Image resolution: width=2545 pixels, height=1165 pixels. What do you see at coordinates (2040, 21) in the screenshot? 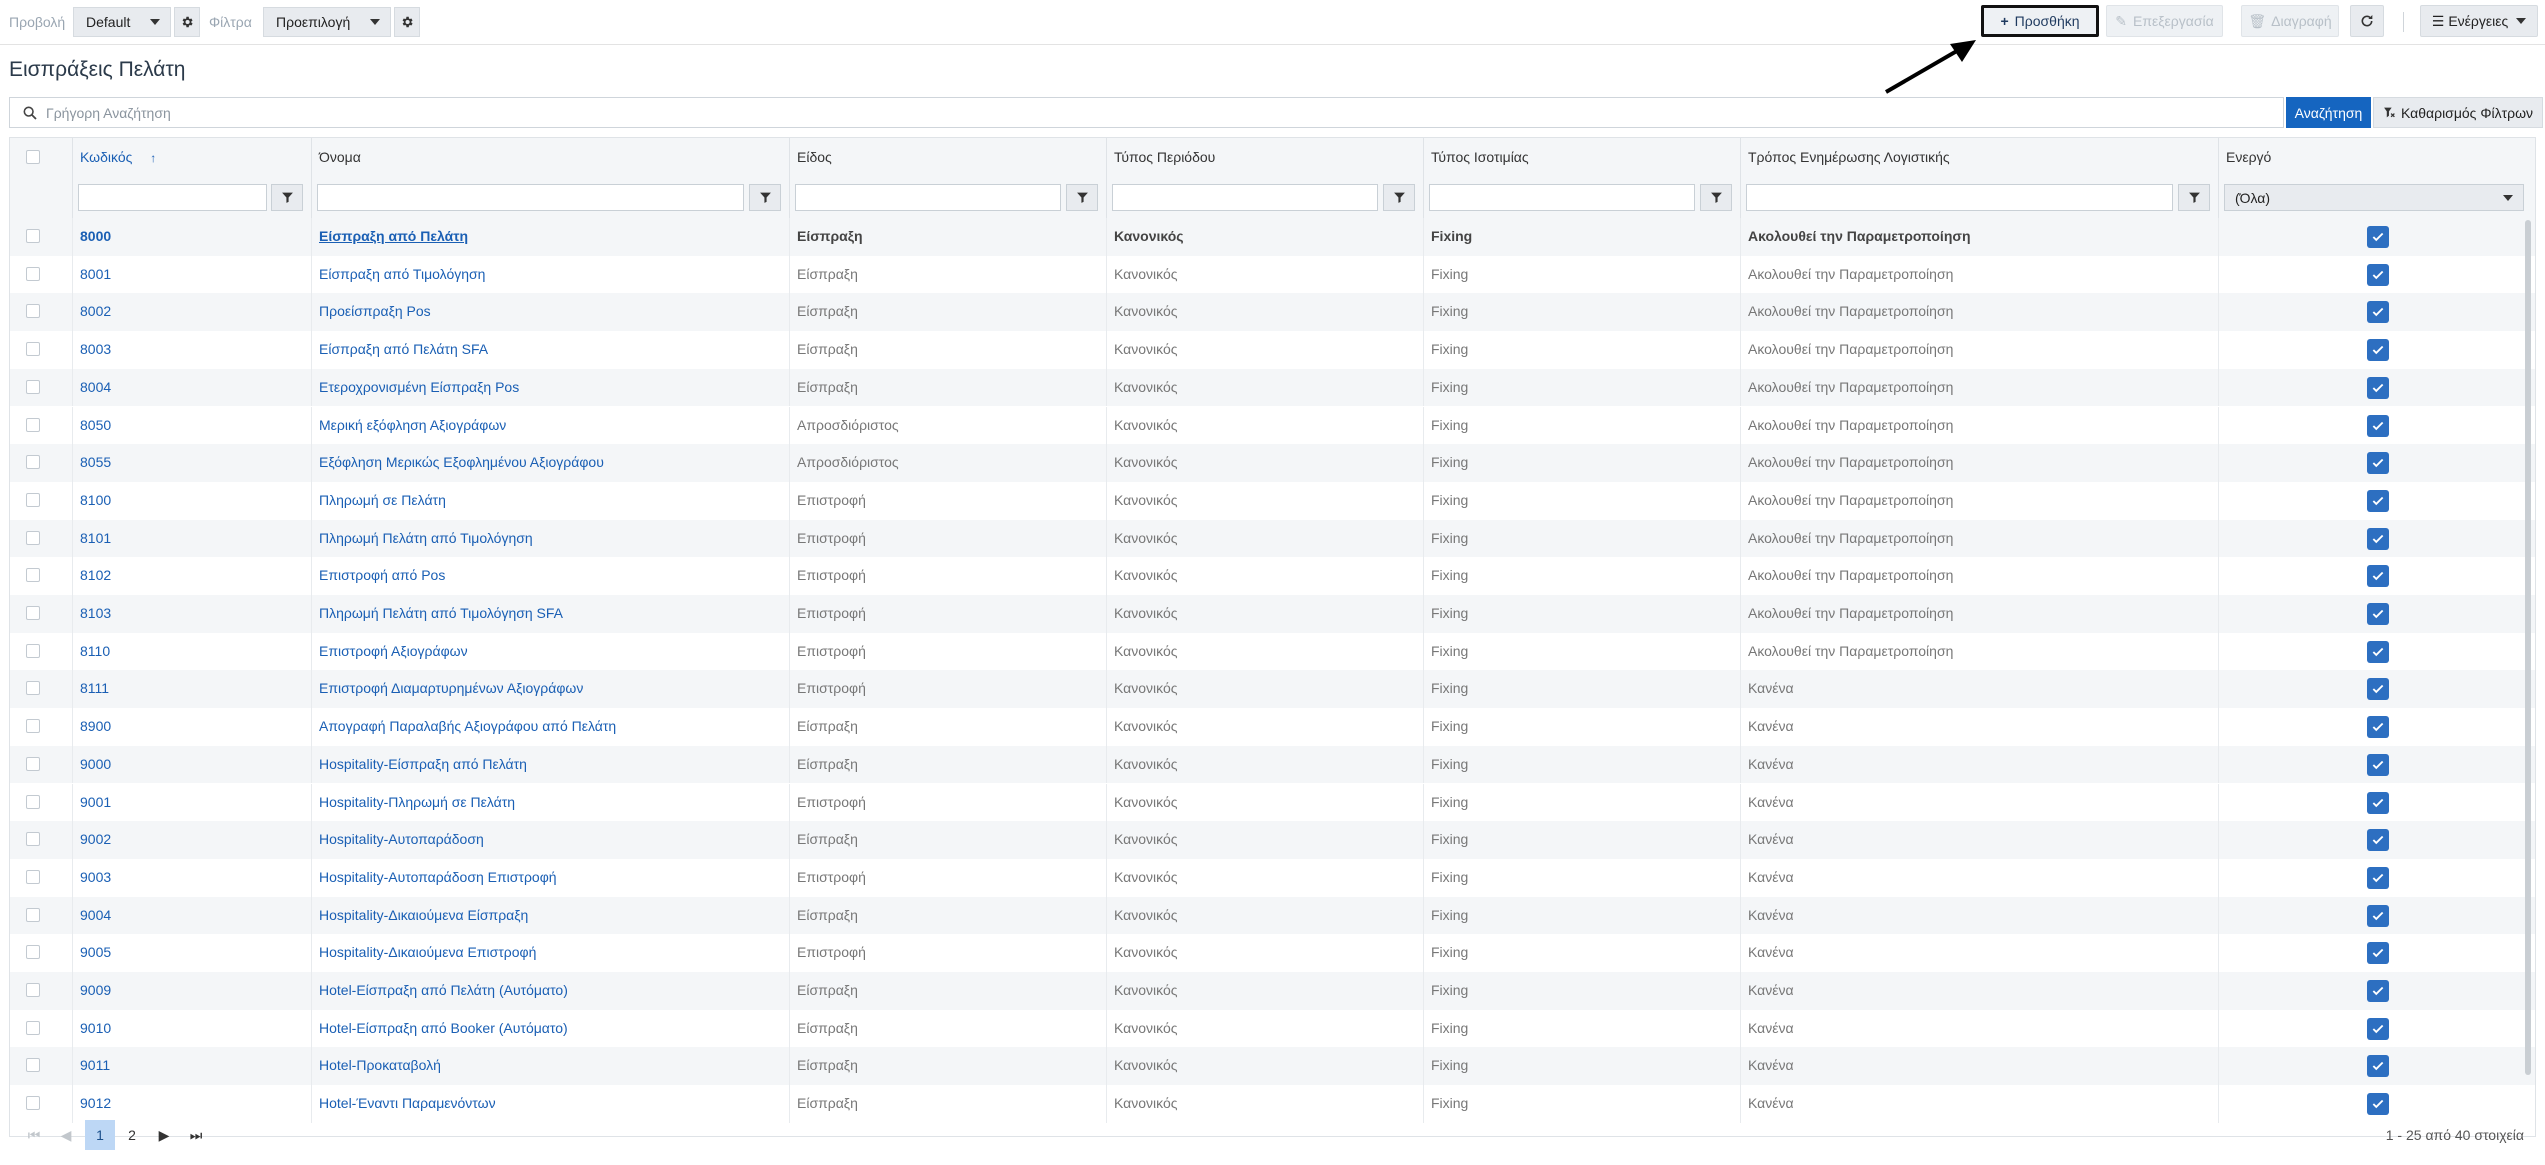
I see `add-button: + Προσθήκη` at bounding box center [2040, 21].